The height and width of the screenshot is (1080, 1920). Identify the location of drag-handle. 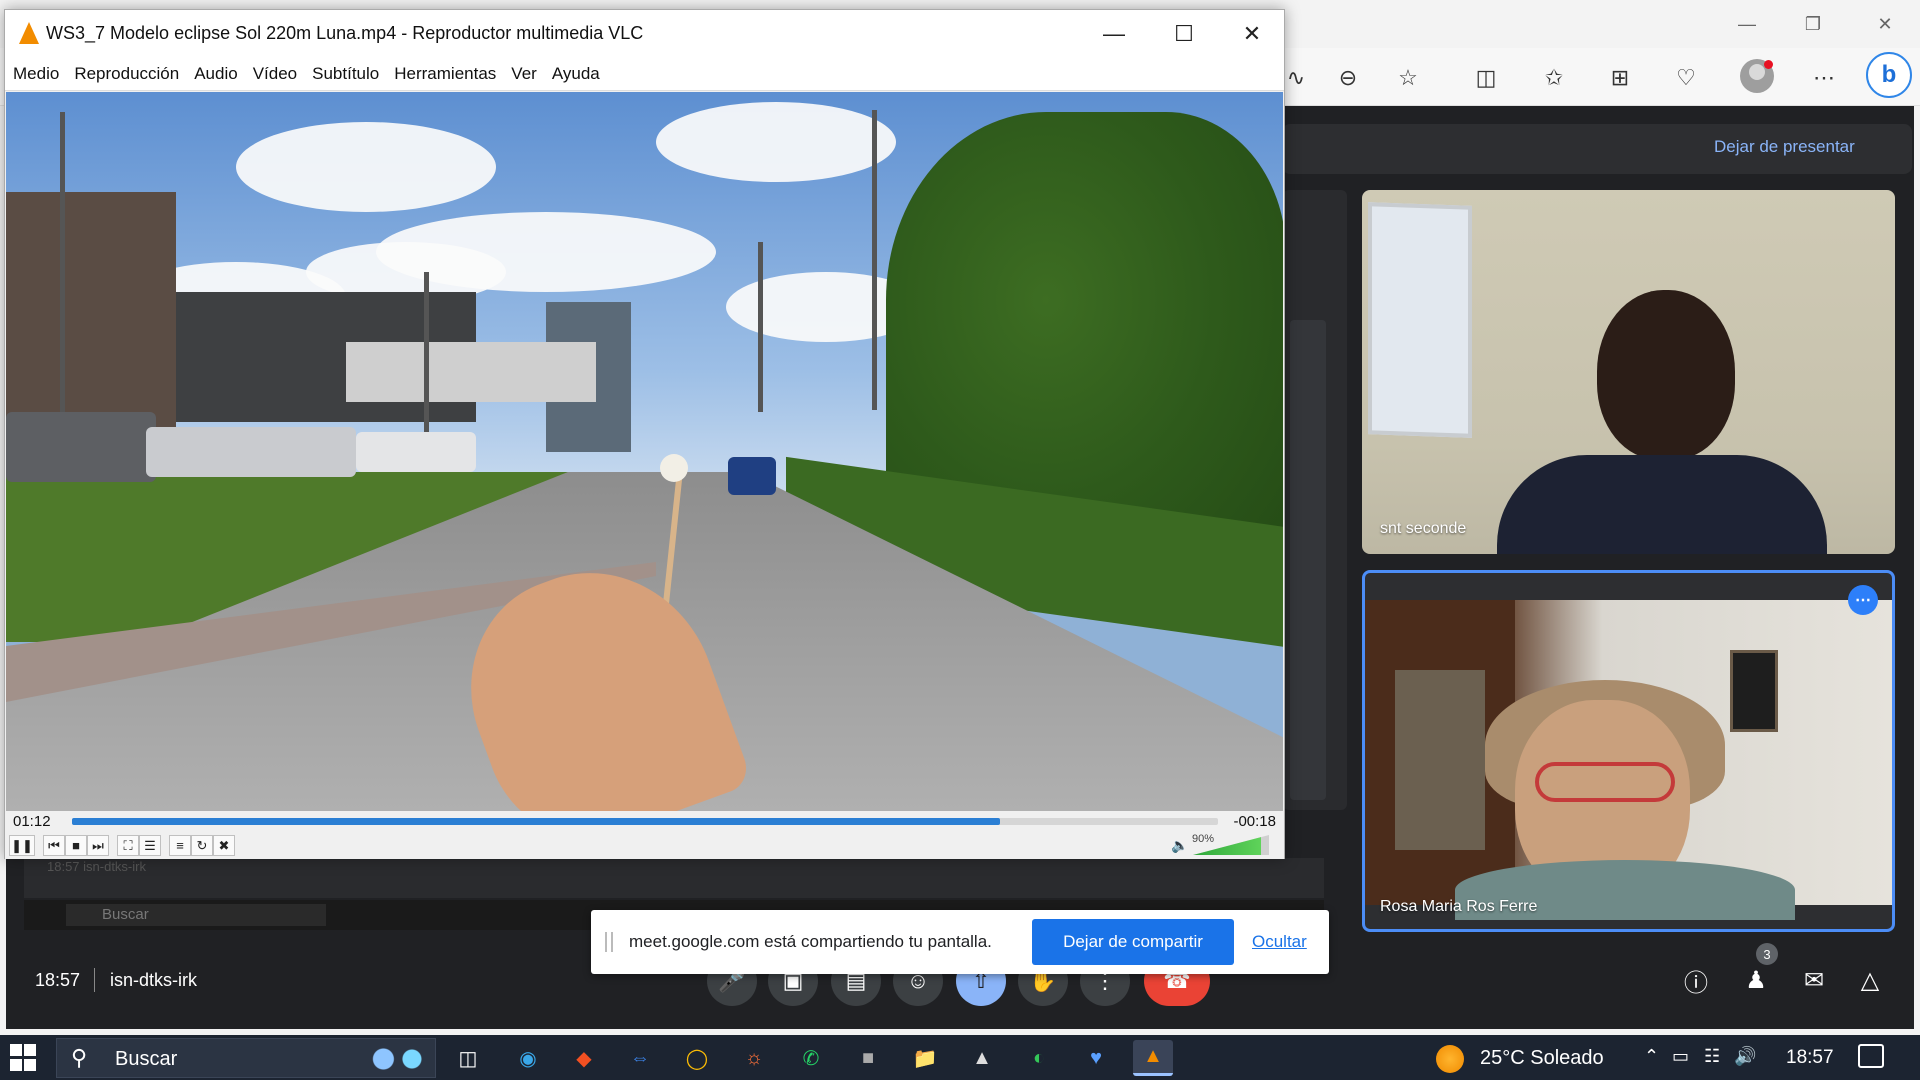
(609, 942).